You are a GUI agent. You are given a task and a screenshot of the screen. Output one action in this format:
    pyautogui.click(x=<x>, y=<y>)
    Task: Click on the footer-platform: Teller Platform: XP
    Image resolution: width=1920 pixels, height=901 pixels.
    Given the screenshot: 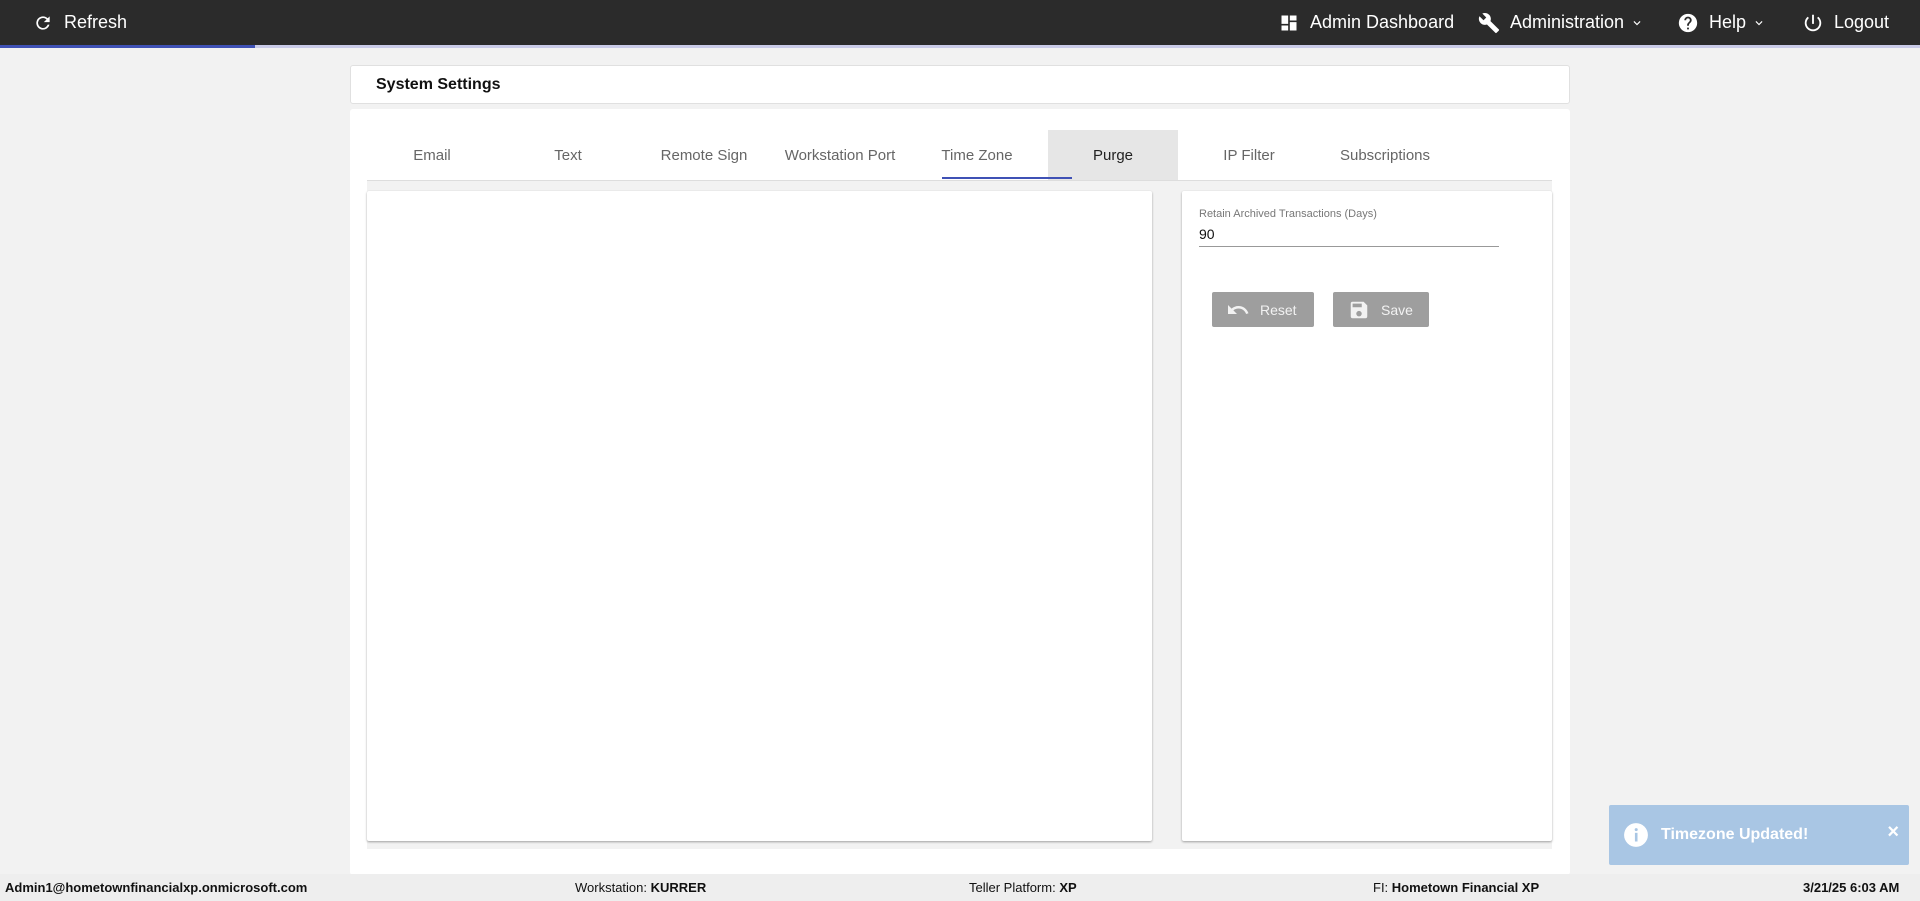 What is the action you would take?
    pyautogui.click(x=1023, y=887)
    